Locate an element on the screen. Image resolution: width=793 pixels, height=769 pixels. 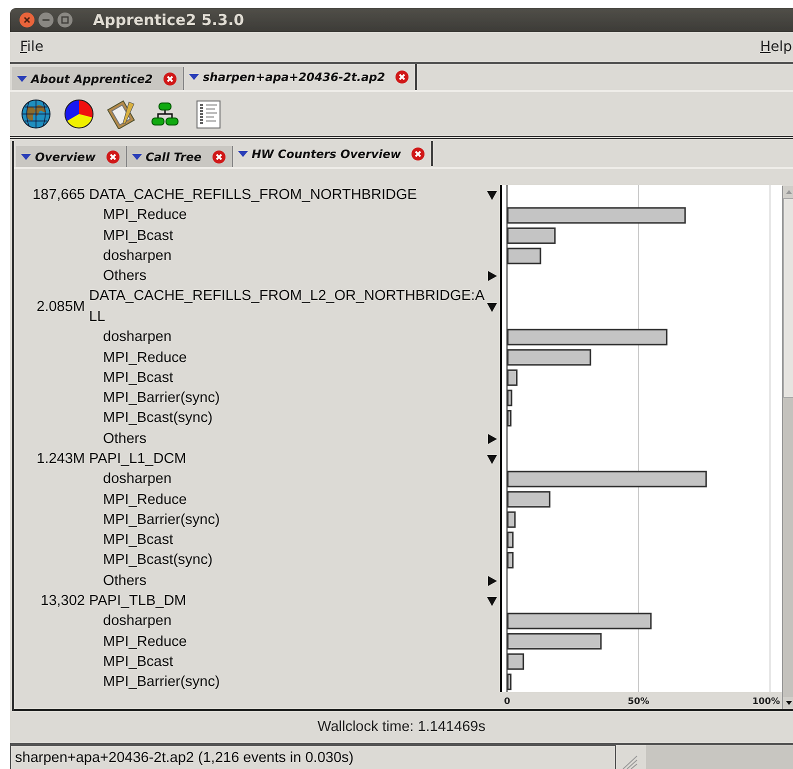
globe-icon is located at coordinates (36, 114).